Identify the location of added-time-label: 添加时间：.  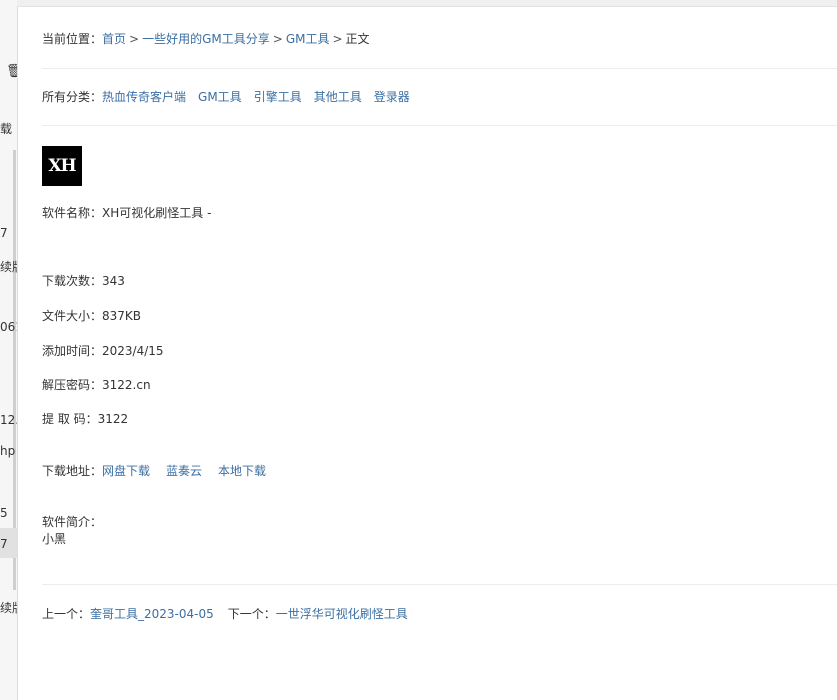
(72, 351).